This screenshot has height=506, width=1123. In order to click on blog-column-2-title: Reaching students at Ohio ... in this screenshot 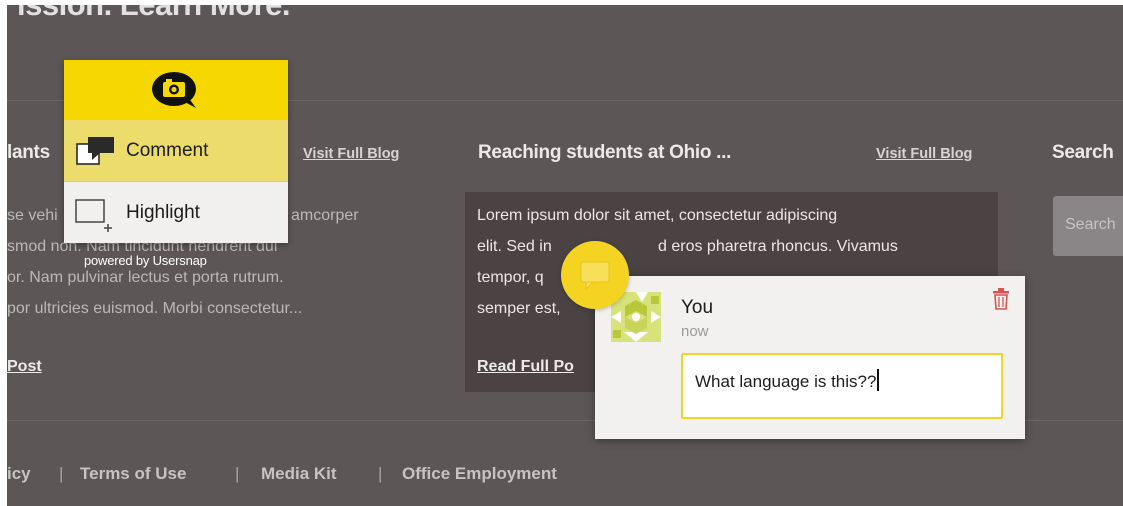, I will do `click(604, 153)`.